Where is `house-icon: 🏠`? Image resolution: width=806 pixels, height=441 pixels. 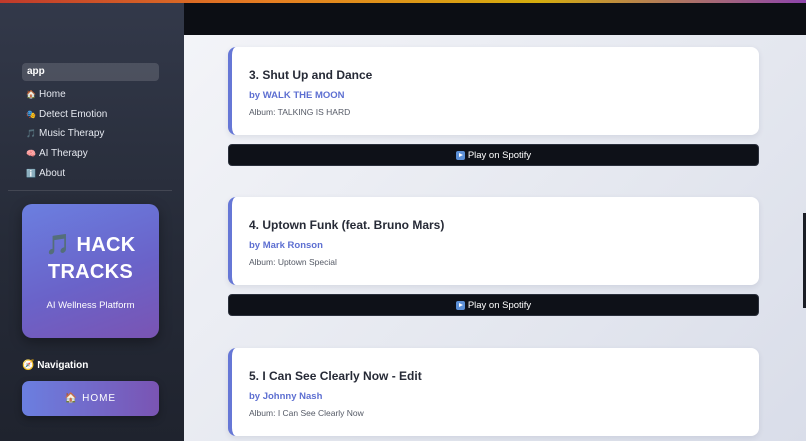 house-icon: 🏠 is located at coordinates (31, 95).